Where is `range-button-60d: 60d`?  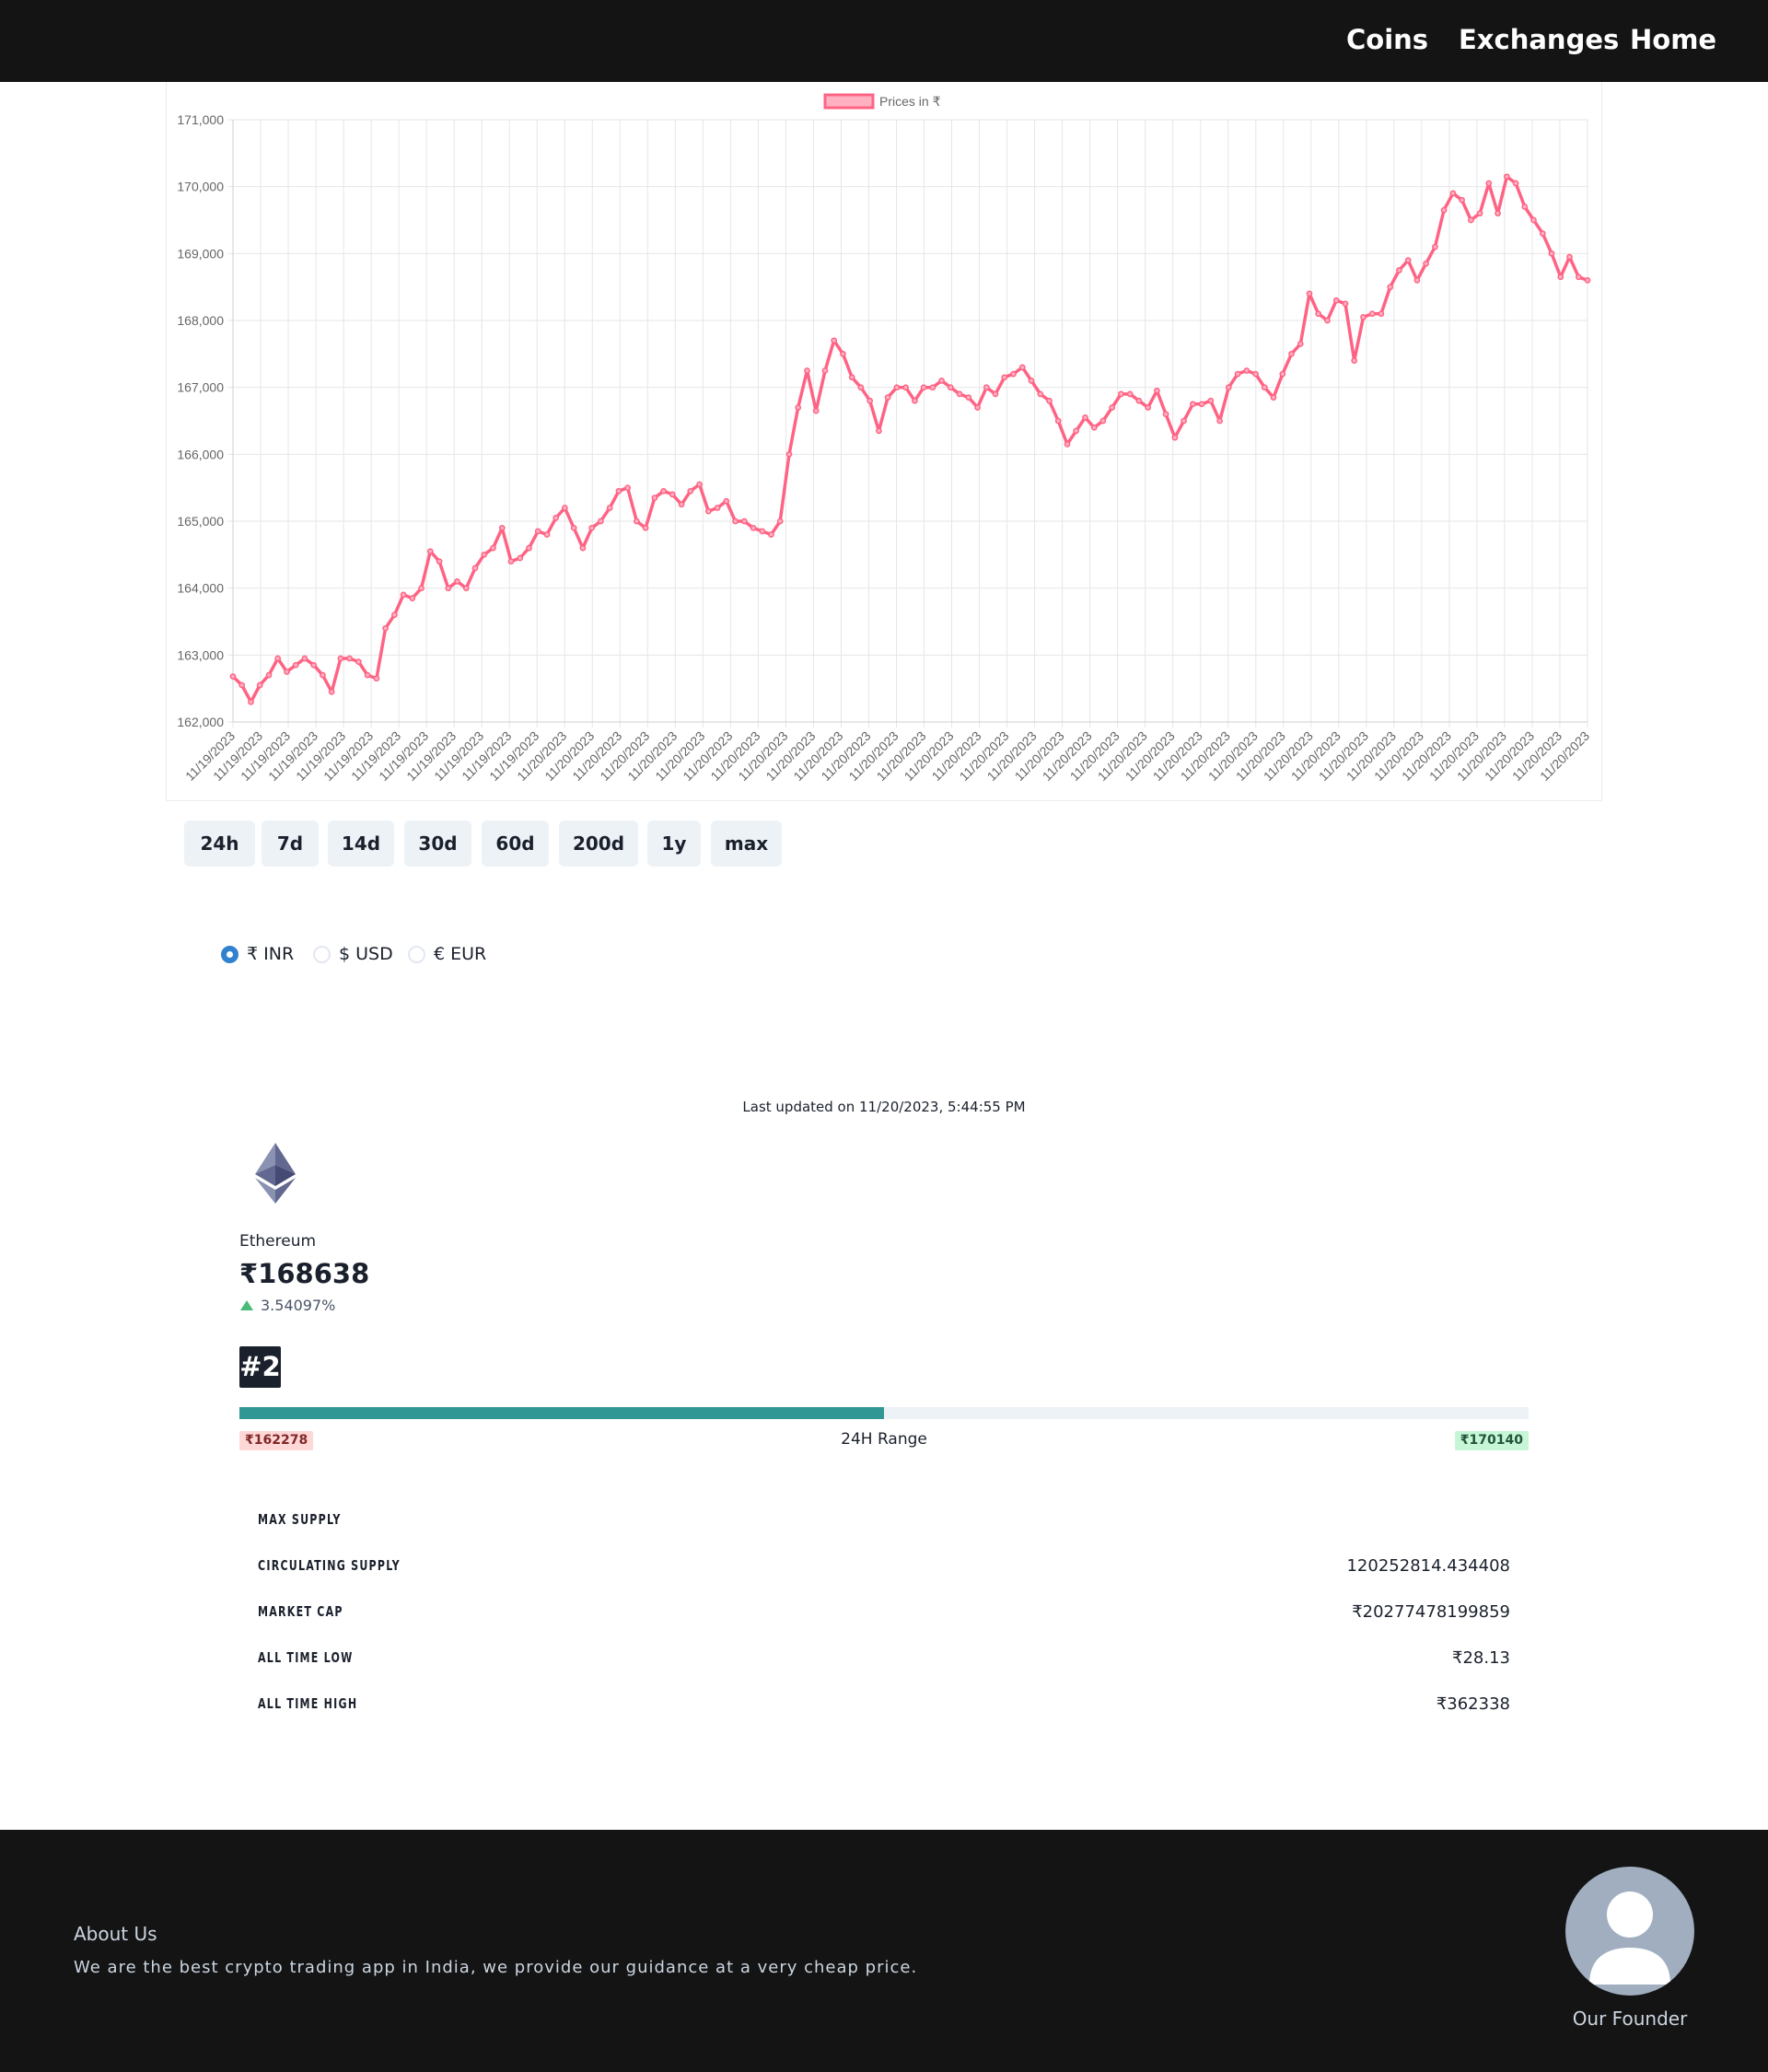
range-button-60d: 60d is located at coordinates (515, 844).